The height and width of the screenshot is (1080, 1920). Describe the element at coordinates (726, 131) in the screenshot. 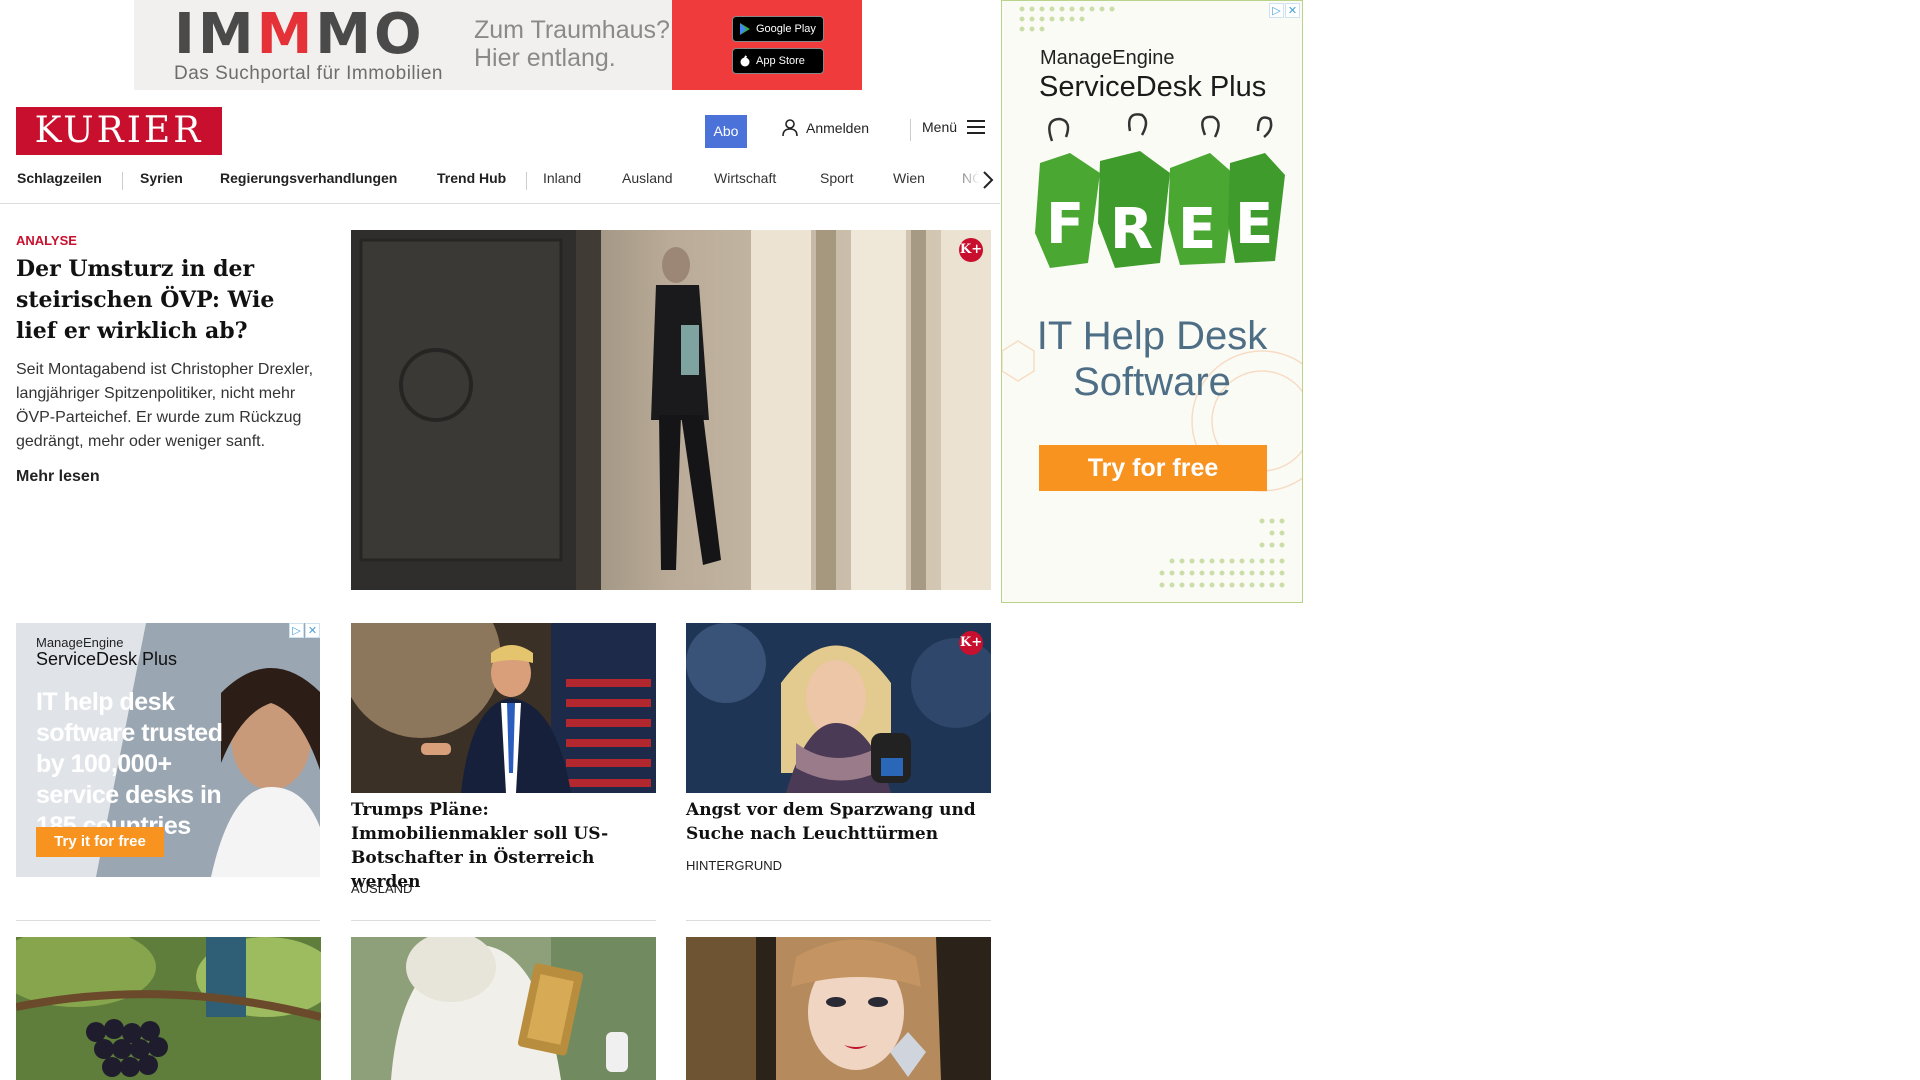

I see `abo-button: Abo` at that location.